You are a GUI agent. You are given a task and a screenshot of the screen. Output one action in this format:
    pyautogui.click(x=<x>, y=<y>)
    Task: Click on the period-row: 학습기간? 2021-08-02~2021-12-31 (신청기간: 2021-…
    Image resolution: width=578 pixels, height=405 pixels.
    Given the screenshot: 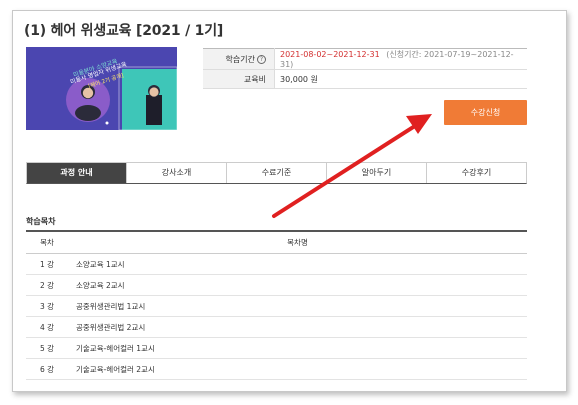 What is the action you would take?
    pyautogui.click(x=365, y=59)
    